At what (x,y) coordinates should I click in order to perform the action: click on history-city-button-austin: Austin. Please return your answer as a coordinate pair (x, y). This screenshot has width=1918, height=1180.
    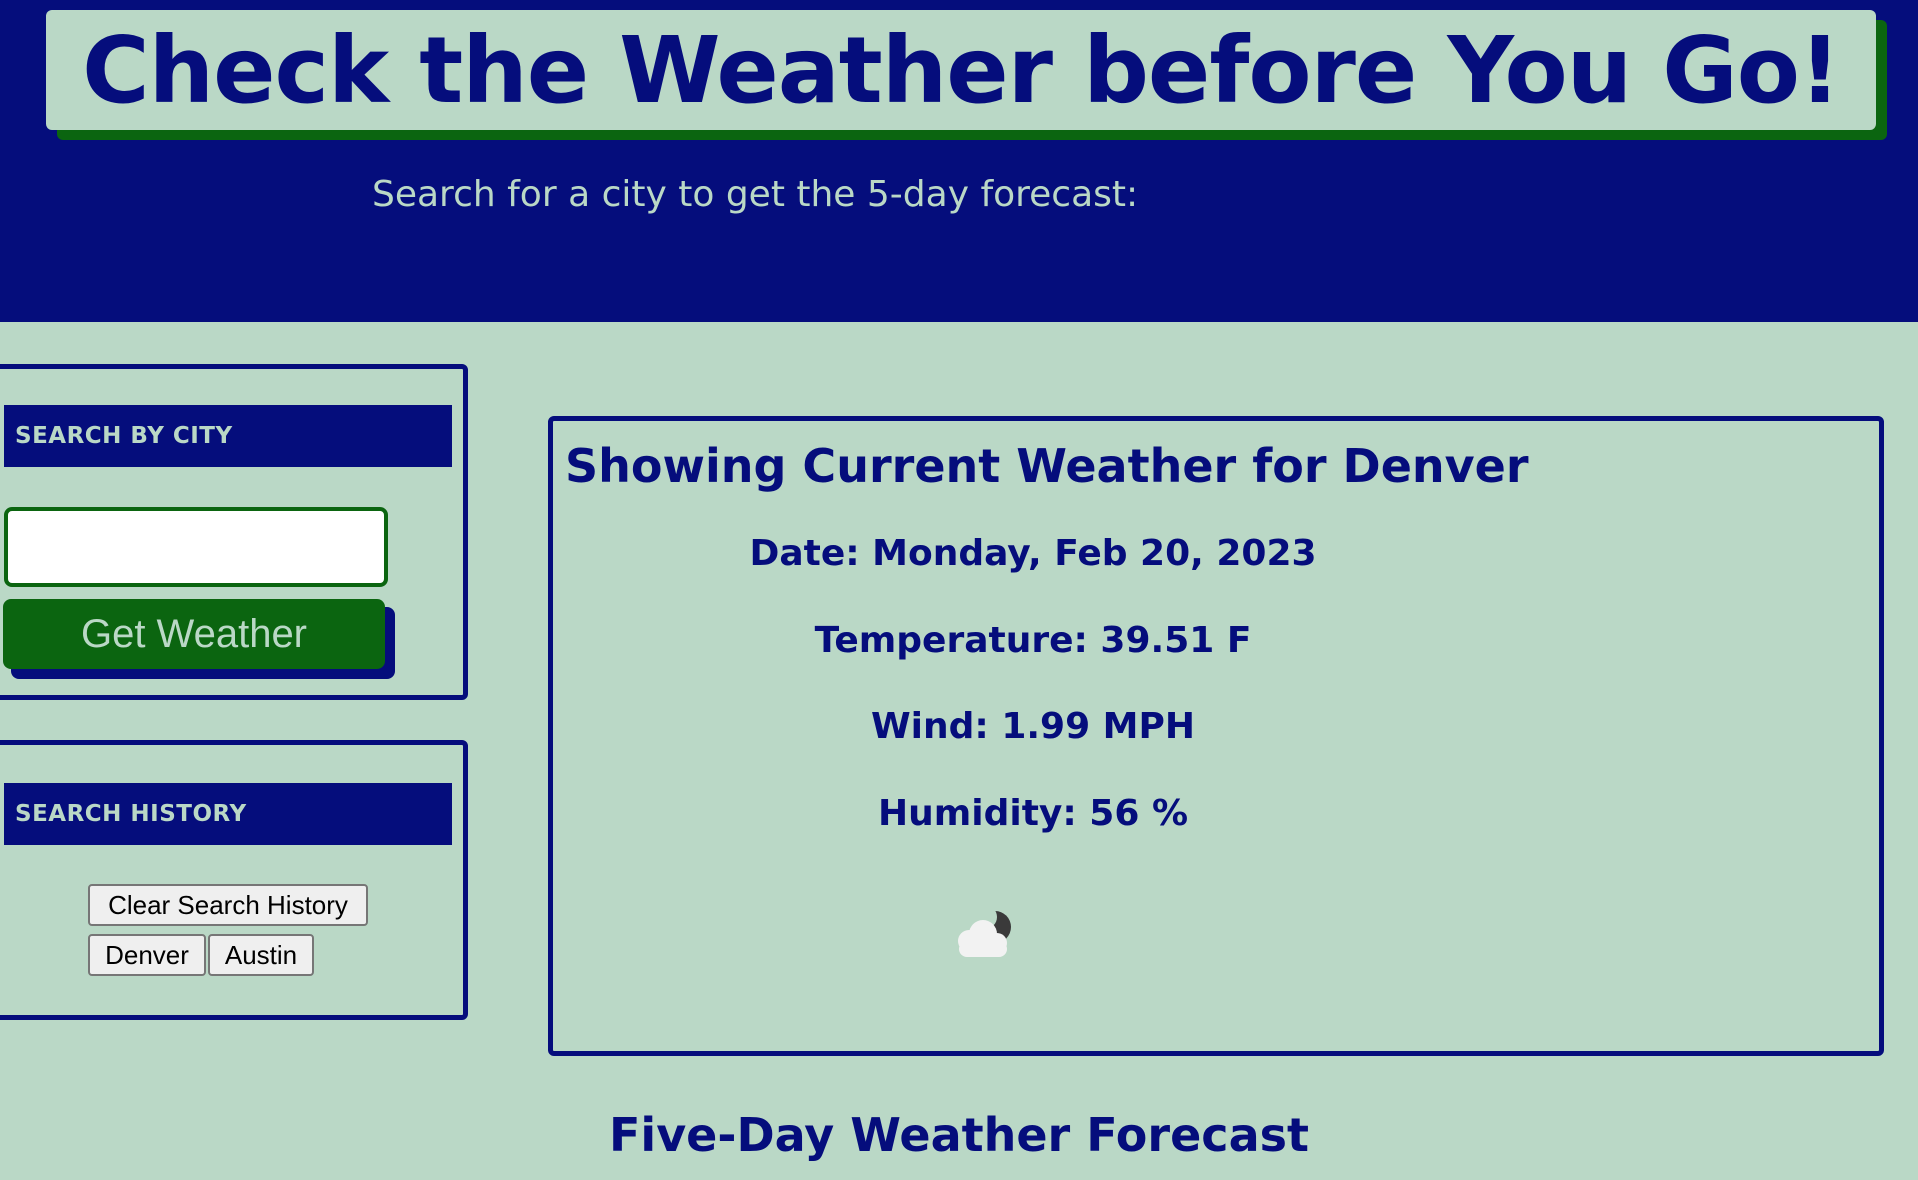
    Looking at the image, I should click on (261, 955).